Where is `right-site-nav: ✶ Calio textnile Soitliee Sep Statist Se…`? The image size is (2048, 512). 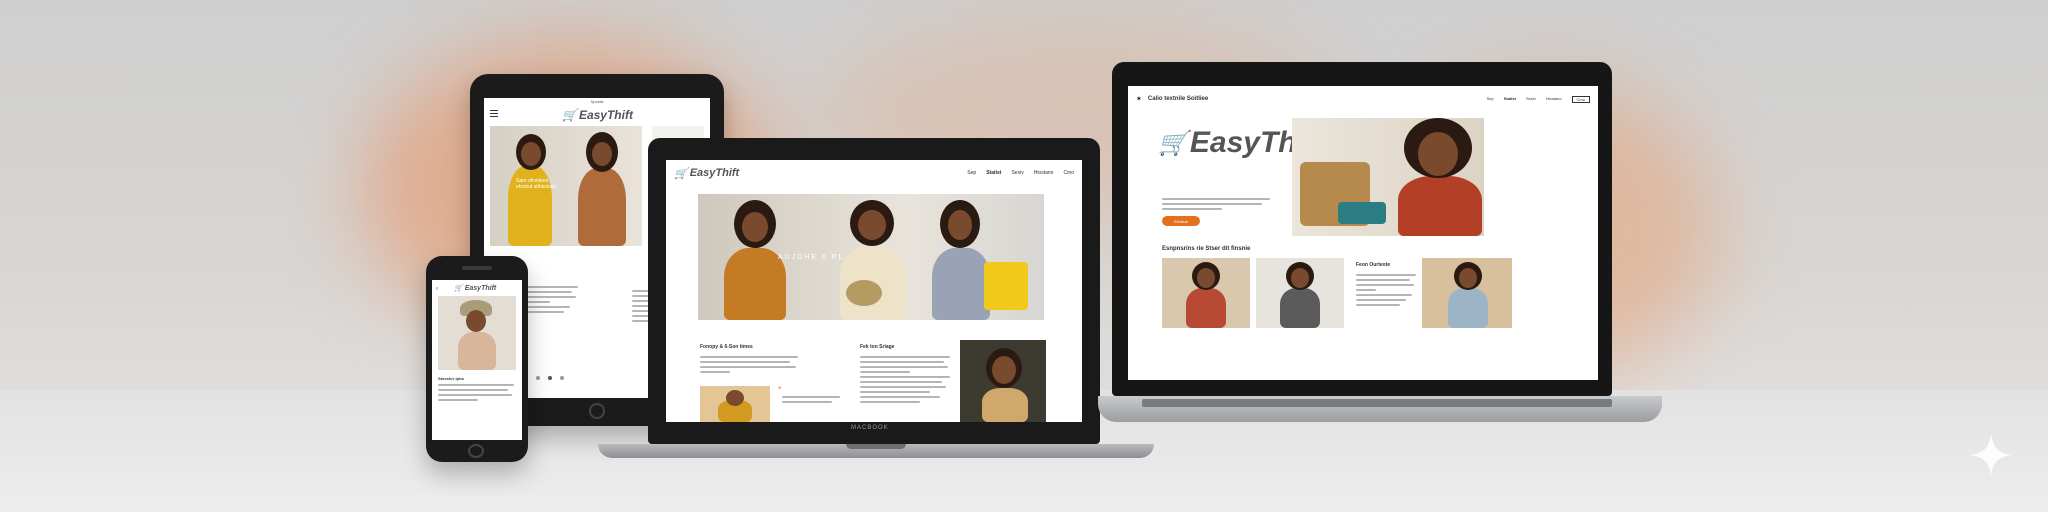
right-site-nav: ✶ Calio textnile Soitliee Sep Statist Se… is located at coordinates (1363, 99).